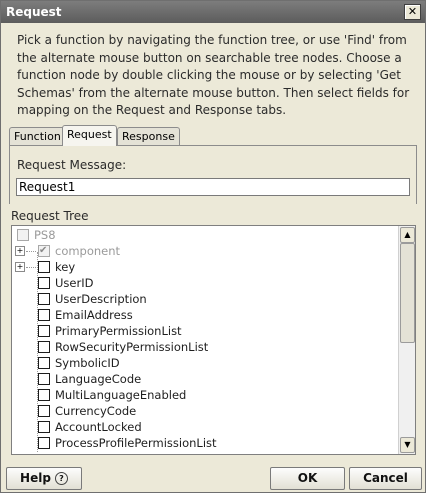  I want to click on cancel-button: Cancel, so click(385, 478).